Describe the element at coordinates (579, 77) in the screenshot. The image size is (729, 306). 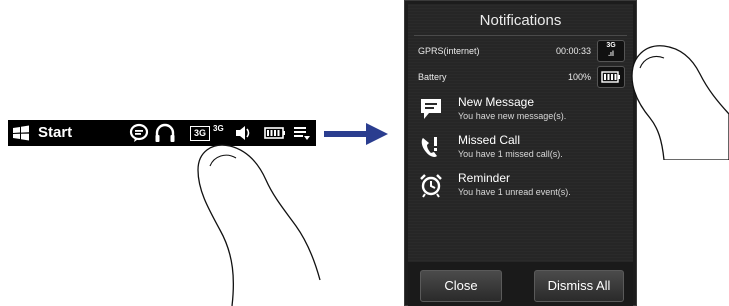
I see `battery-level: 100%` at that location.